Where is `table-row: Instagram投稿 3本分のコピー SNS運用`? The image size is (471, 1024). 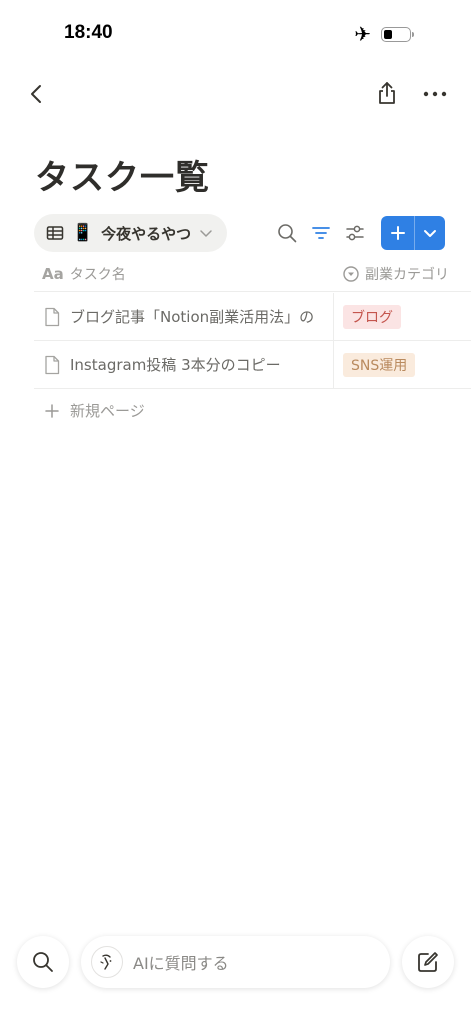
table-row: Instagram投稿 3本分のコピー SNS運用 is located at coordinates (252, 365).